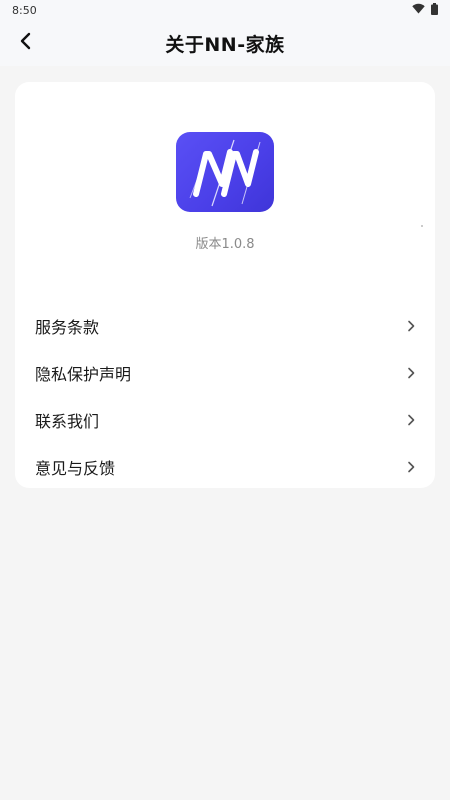 This screenshot has height=800, width=450. Describe the element at coordinates (83, 374) in the screenshot. I see `menu-item-label: 隐私保护声明` at that location.